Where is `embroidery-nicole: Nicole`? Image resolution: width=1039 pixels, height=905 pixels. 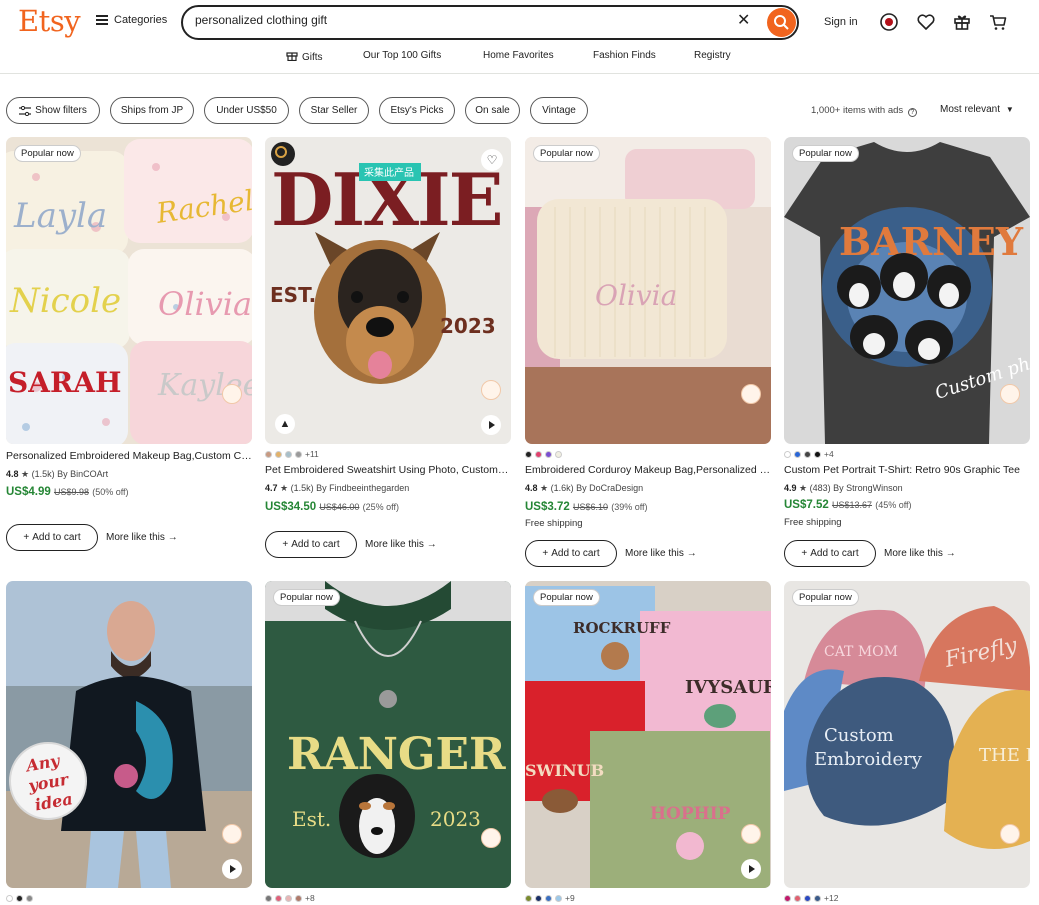
embroidery-nicole: Nicole is located at coordinates (65, 301).